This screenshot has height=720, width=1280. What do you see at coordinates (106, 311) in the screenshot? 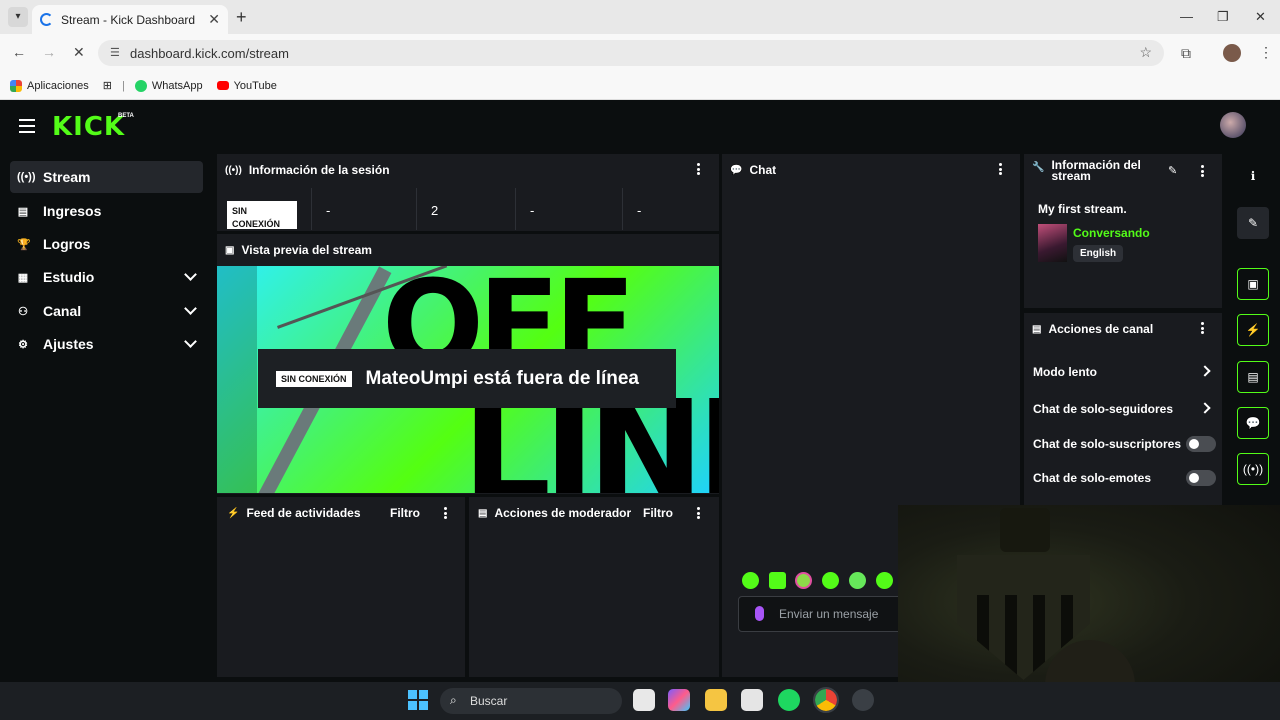
I see `sidebar-item-canal: ⚇ Canal` at bounding box center [106, 311].